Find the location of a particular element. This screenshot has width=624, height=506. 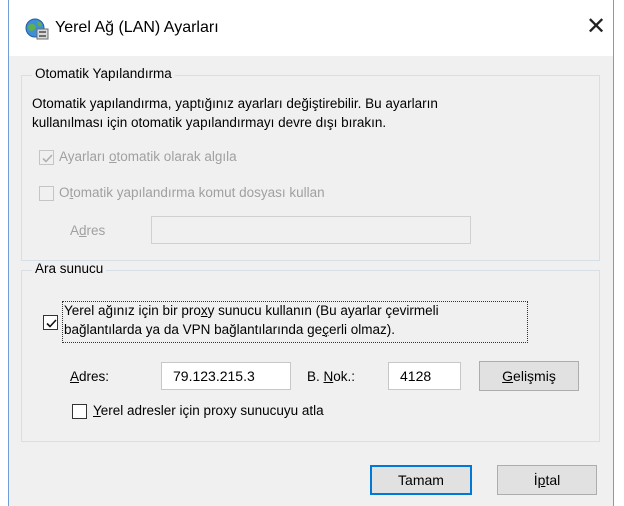

proxy-legend: Ara sunucu is located at coordinates (69, 268).